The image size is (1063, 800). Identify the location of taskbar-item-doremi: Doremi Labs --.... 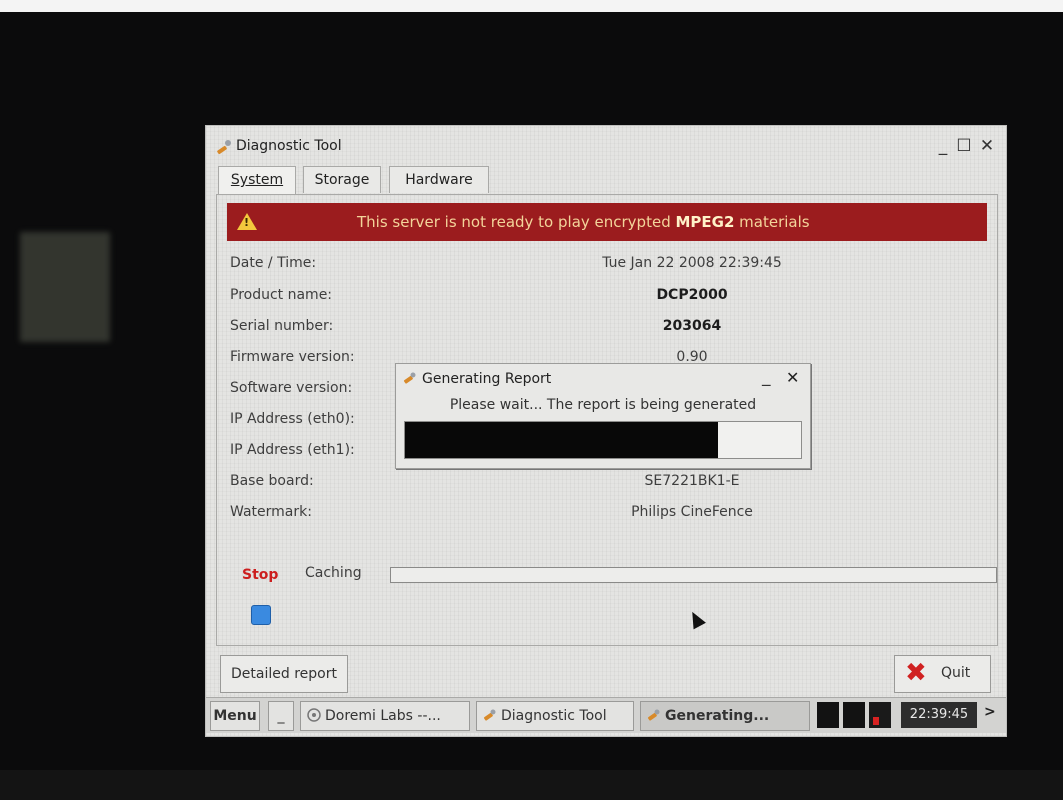
(385, 716).